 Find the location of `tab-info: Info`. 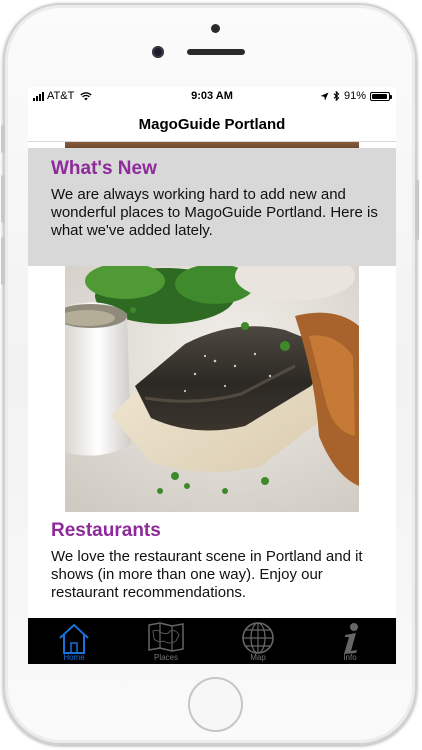

tab-info: Info is located at coordinates (350, 641).